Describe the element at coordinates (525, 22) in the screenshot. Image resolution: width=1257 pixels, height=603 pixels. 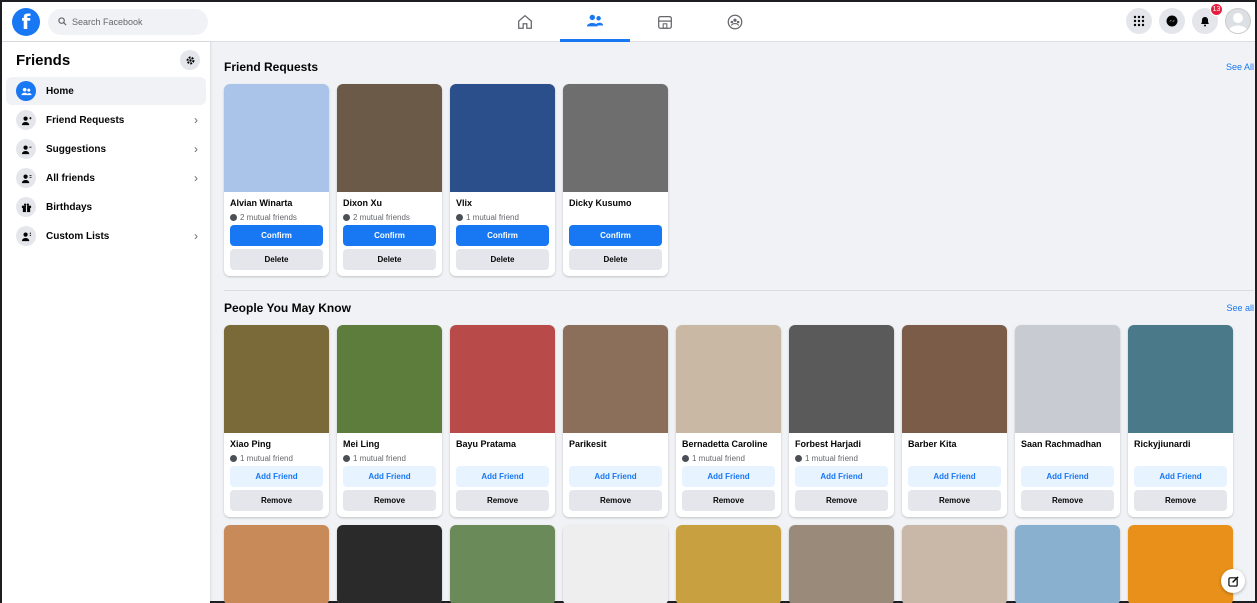
I see `tab-home` at that location.